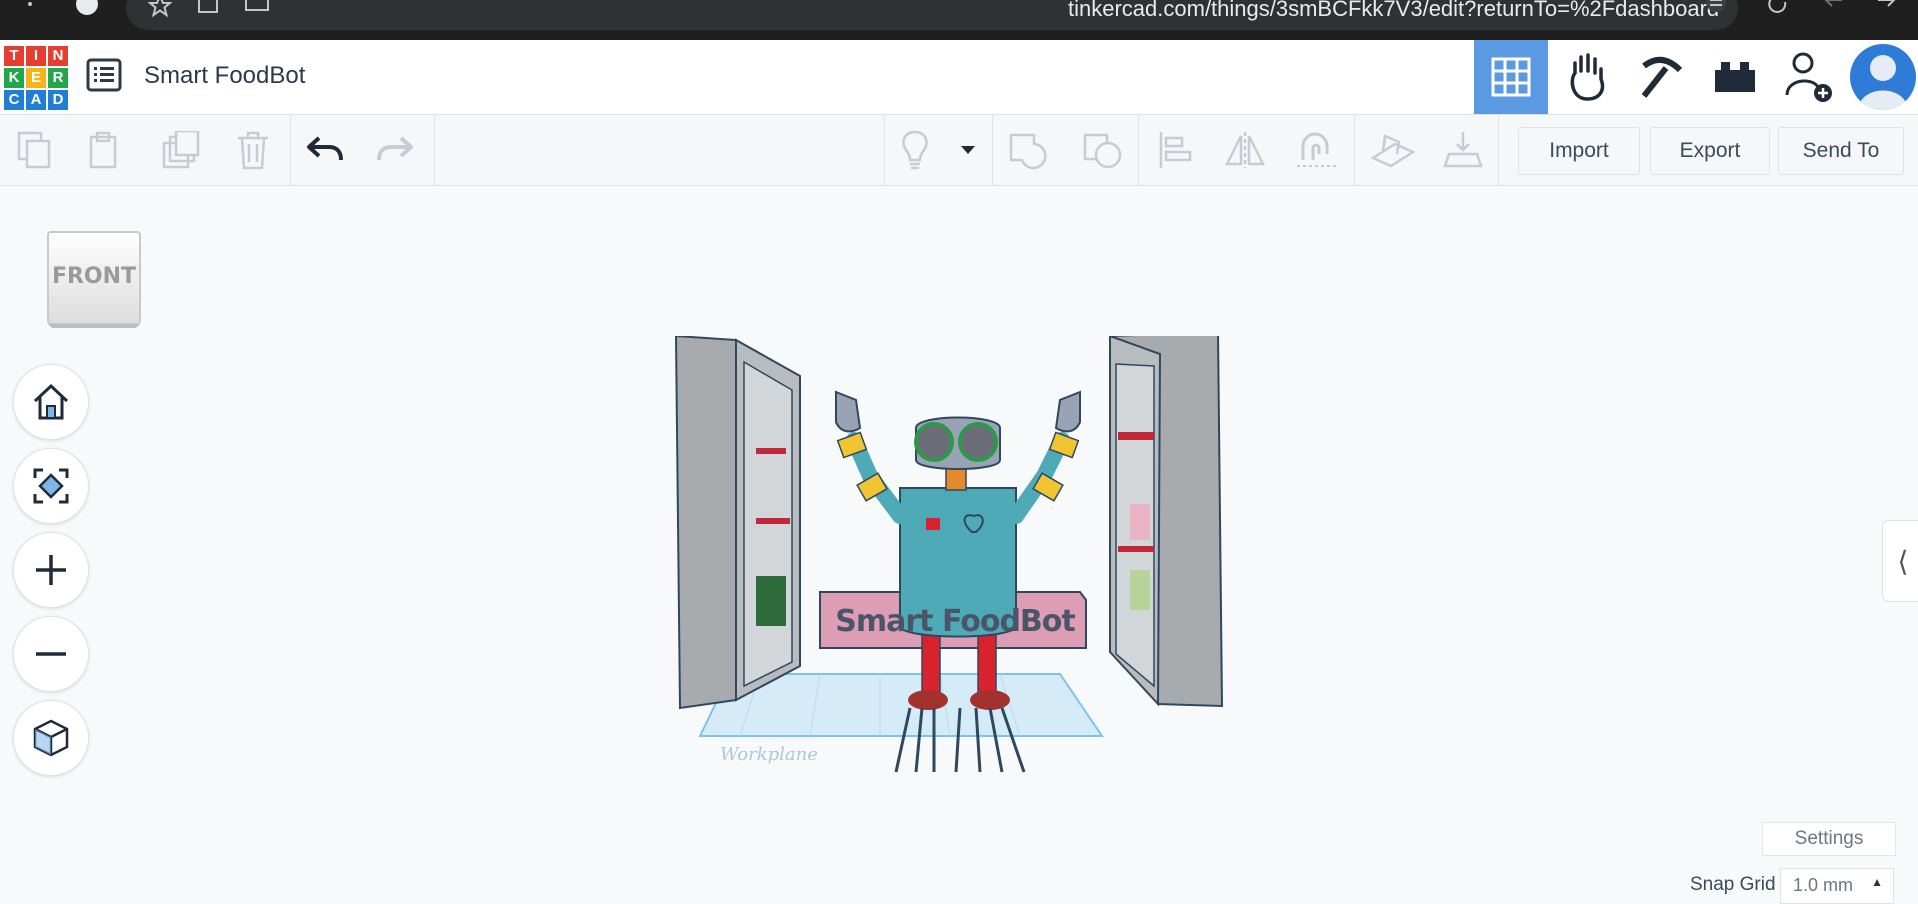 This screenshot has width=1918, height=904. I want to click on snap-grid-value: 1.0 mm, so click(1823, 885).